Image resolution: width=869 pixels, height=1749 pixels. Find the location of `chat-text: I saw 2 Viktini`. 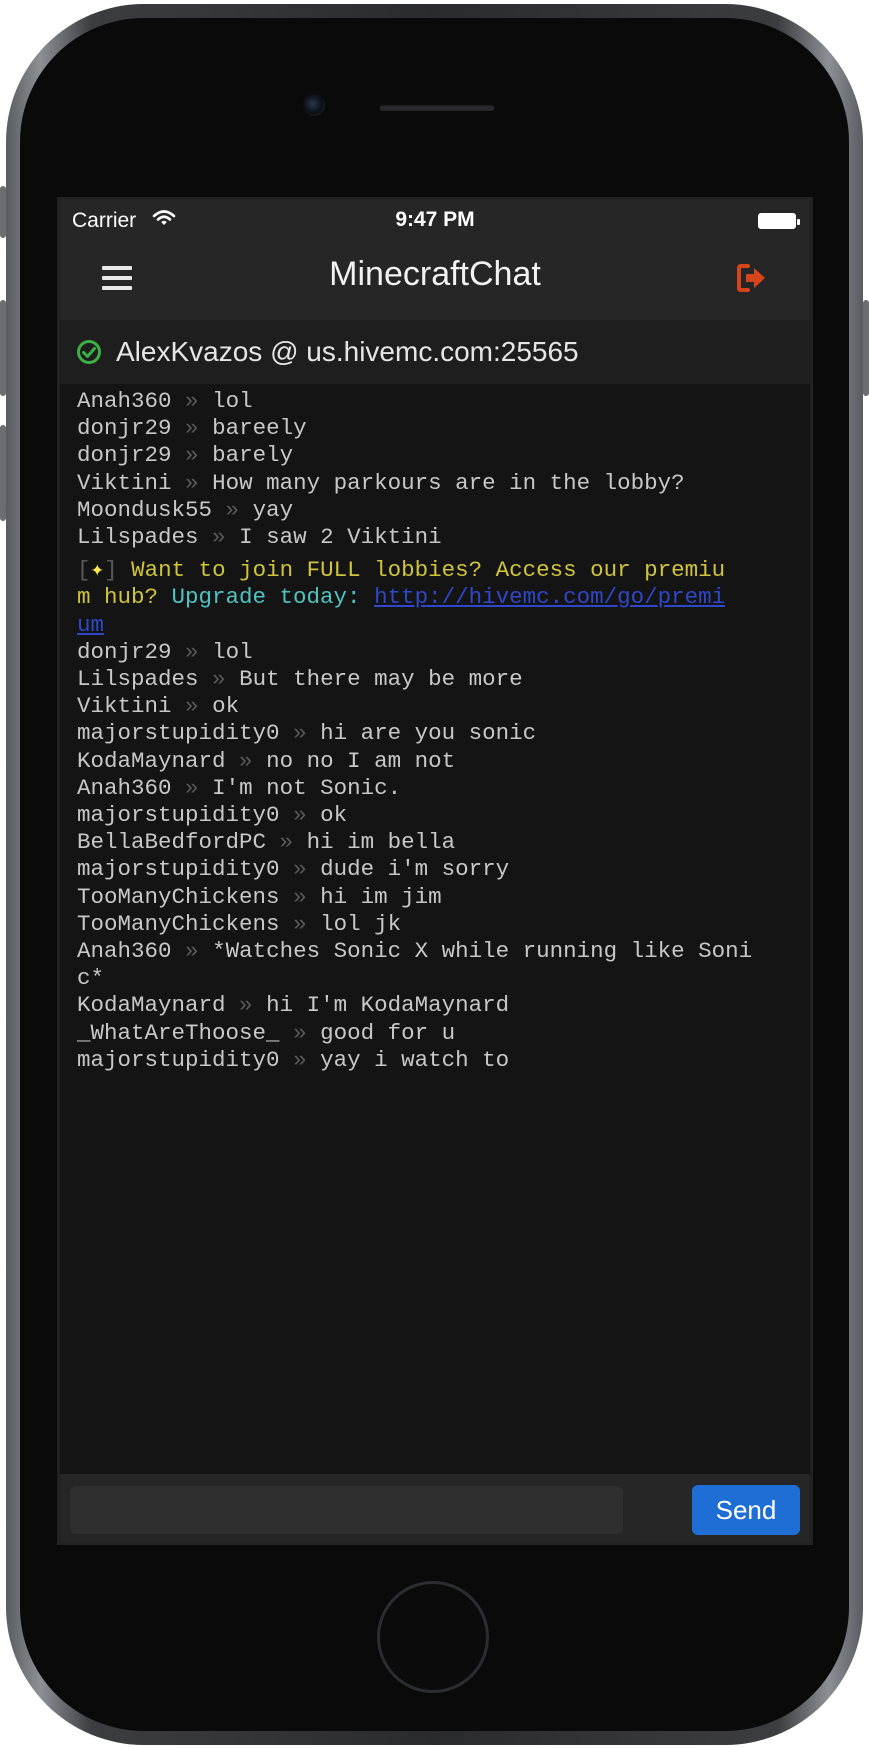

chat-text: I saw 2 Viktini is located at coordinates (340, 537).